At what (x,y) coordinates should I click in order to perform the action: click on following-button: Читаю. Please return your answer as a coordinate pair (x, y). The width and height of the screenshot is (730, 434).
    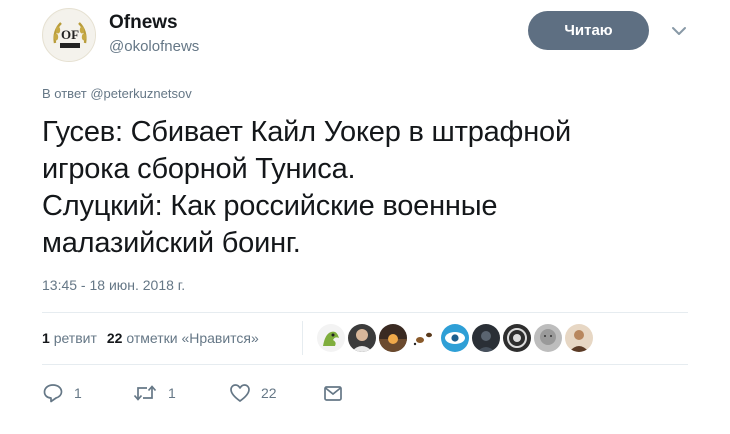
    Looking at the image, I should click on (588, 30).